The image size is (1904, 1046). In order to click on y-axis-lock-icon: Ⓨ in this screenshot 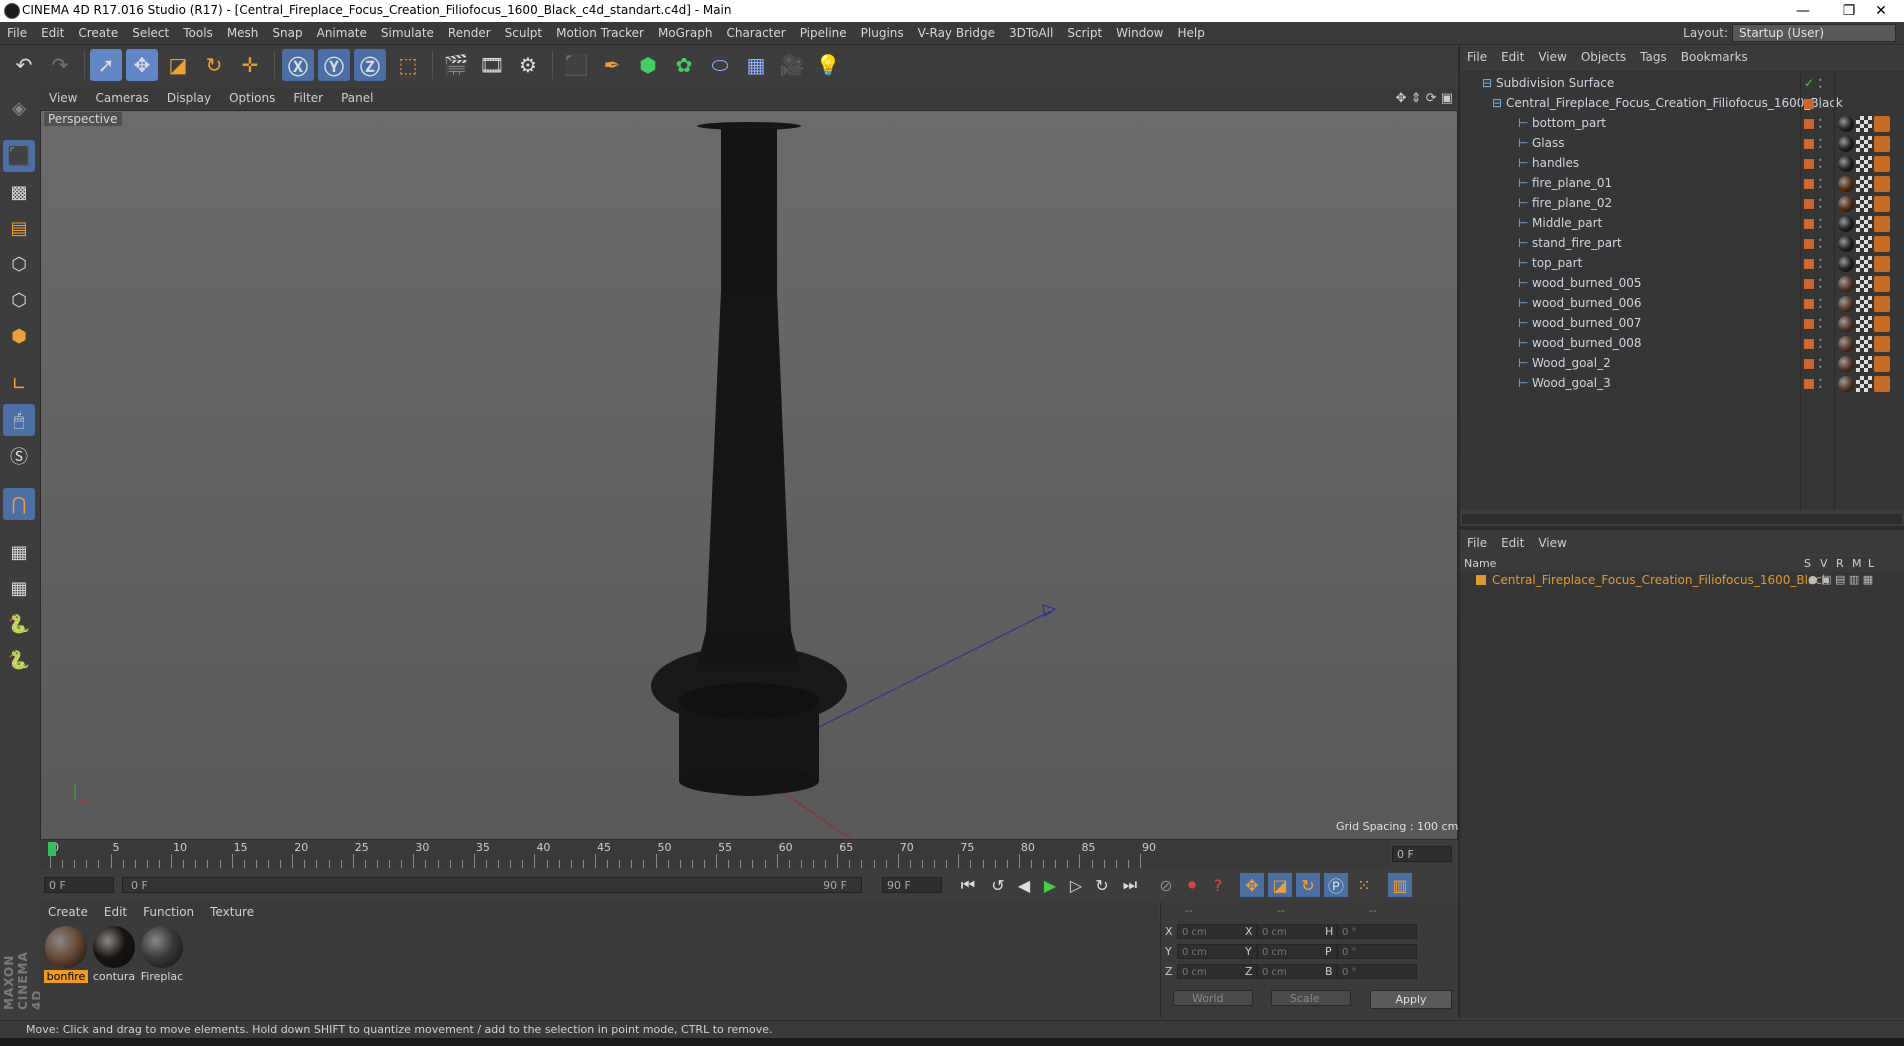, I will do `click(334, 65)`.